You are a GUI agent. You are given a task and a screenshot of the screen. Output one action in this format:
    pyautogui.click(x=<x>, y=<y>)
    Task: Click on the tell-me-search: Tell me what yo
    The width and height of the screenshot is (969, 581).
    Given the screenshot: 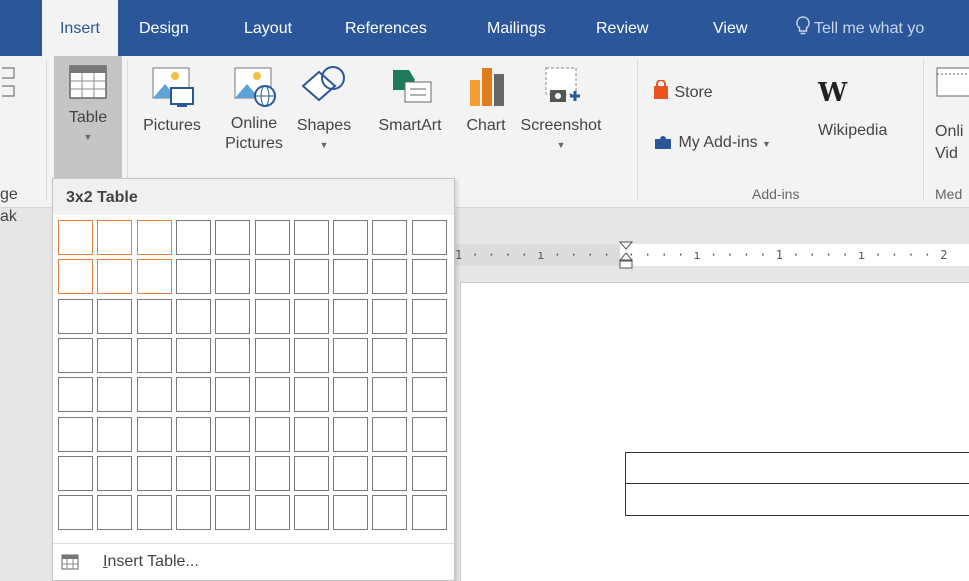 What is the action you would take?
    pyautogui.click(x=860, y=28)
    